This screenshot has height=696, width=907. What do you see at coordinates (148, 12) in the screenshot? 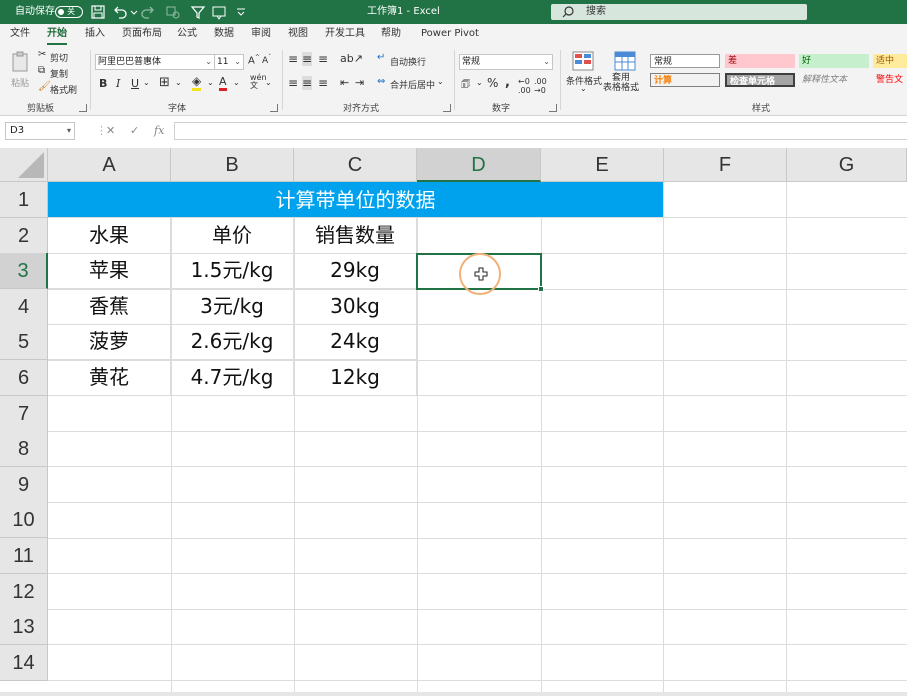
I see `redo-icon` at bounding box center [148, 12].